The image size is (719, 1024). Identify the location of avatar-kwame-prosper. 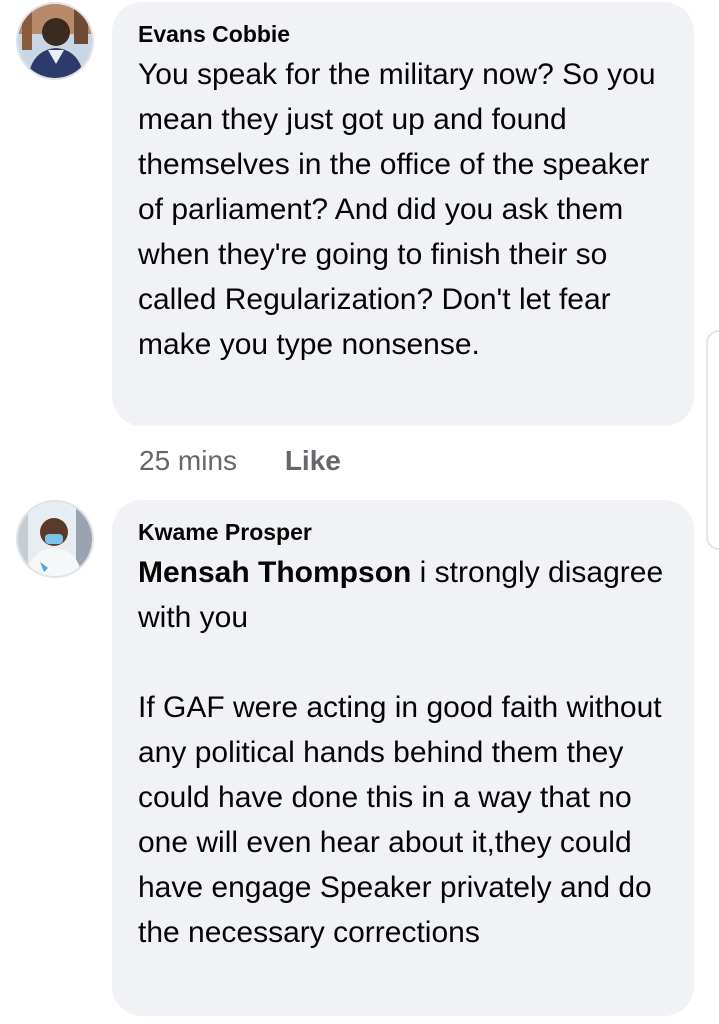
(55, 539).